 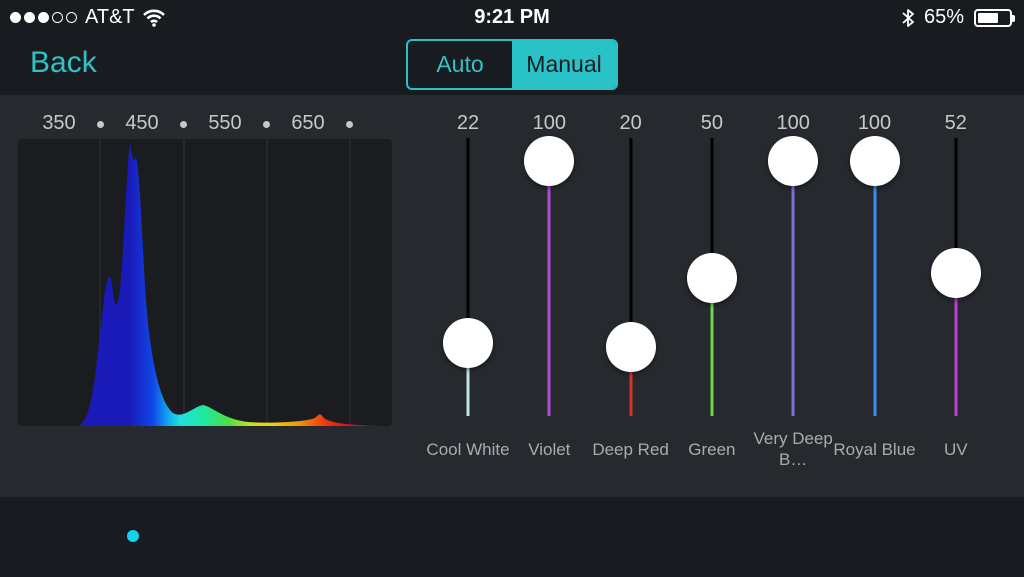 What do you see at coordinates (712, 123) in the screenshot?
I see `channel-value: 50` at bounding box center [712, 123].